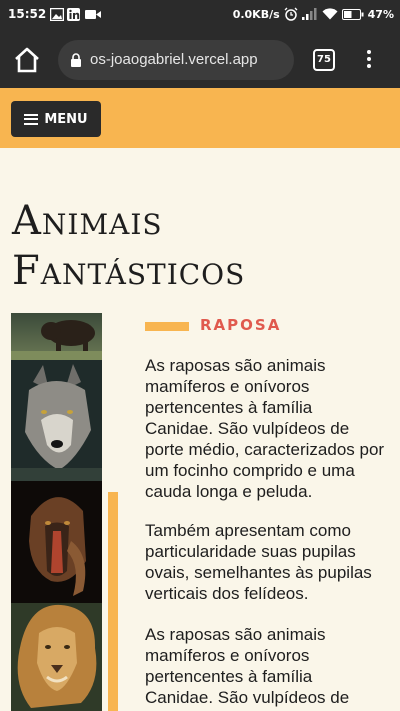  What do you see at coordinates (27, 14) in the screenshot?
I see `status-time: 15:52` at bounding box center [27, 14].